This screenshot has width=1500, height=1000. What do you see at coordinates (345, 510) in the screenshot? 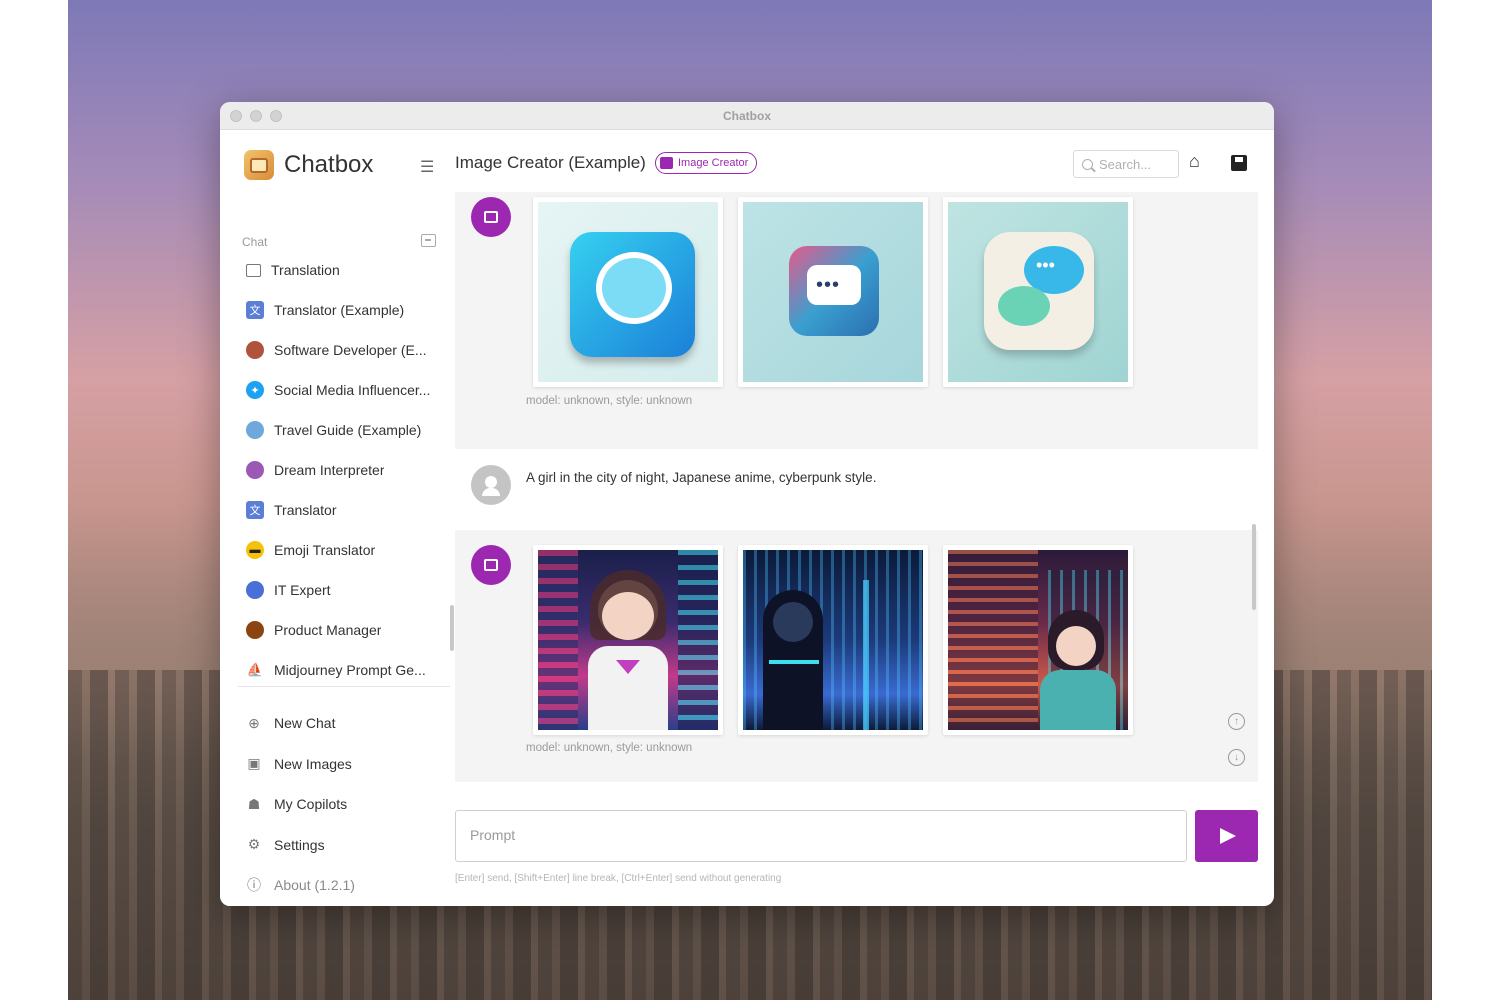
I see `sidebar-item-translator: 文 Translator` at bounding box center [345, 510].